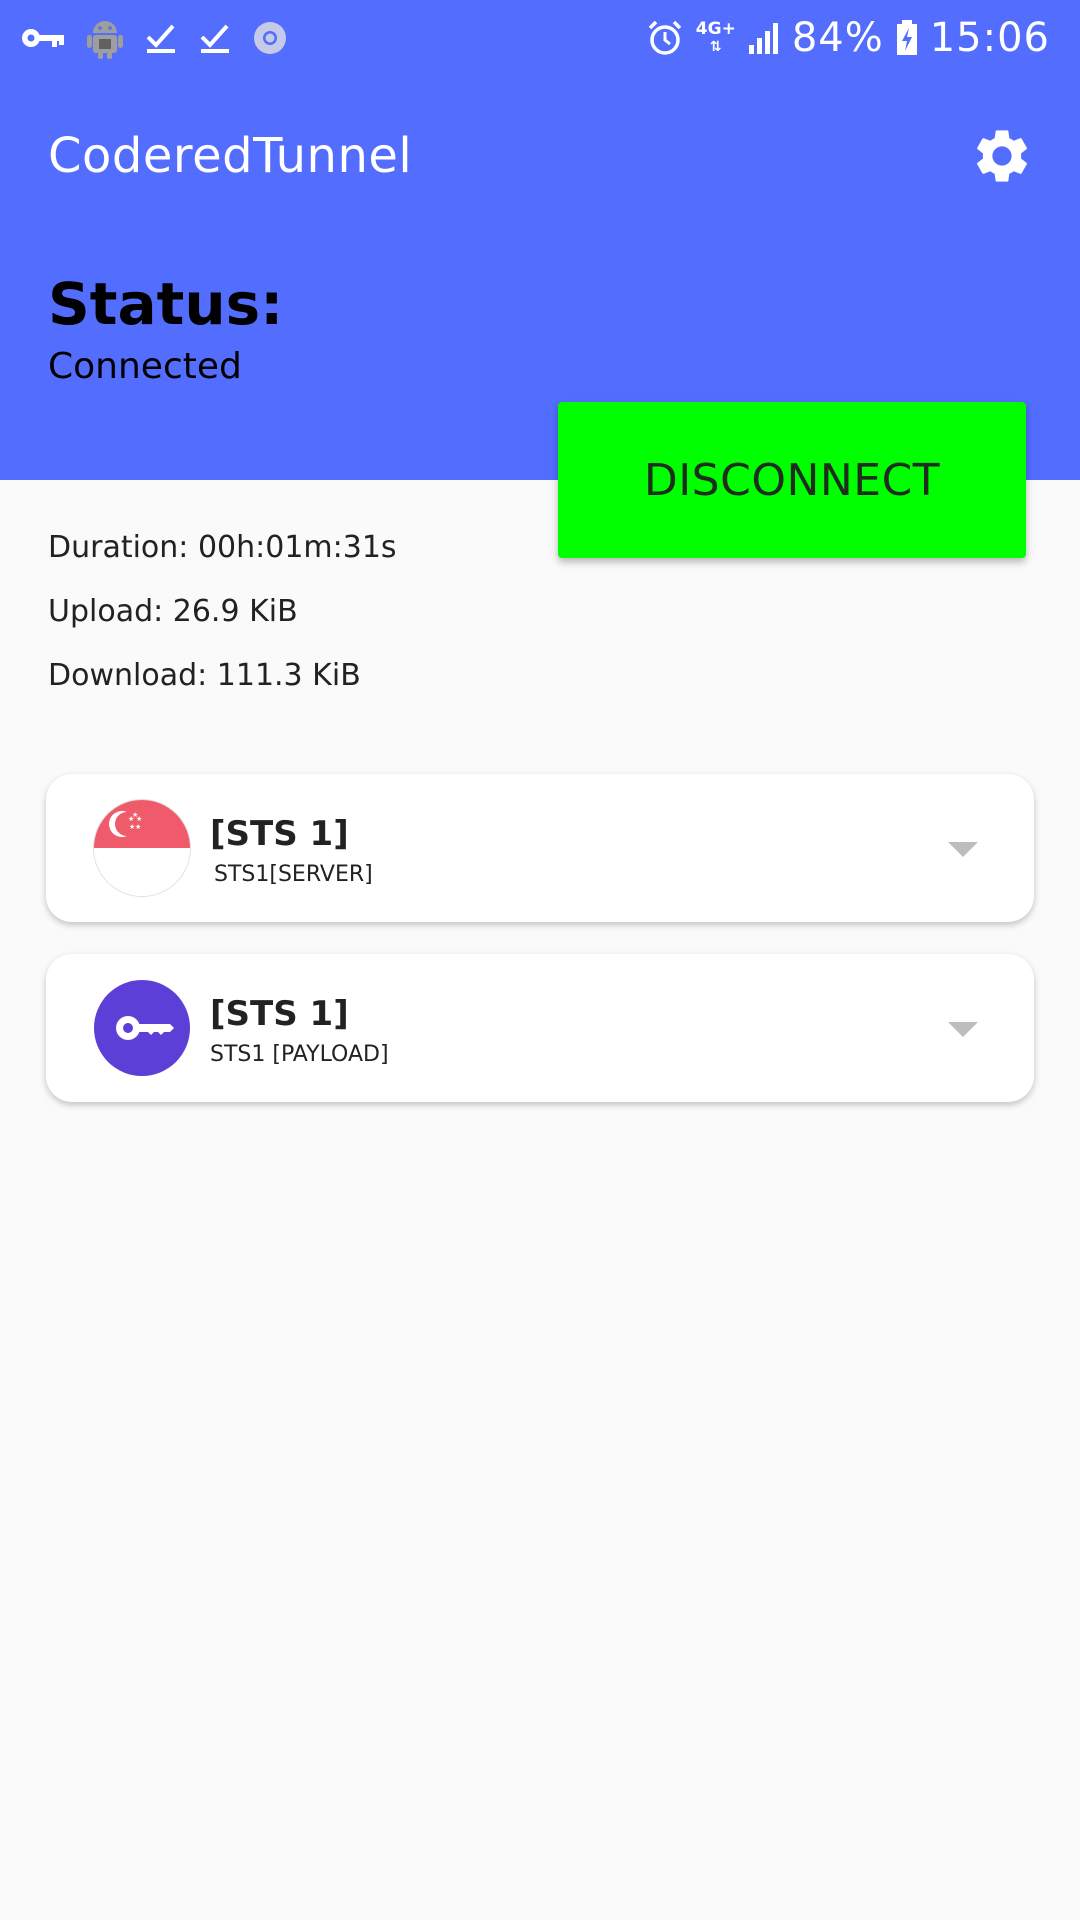  I want to click on status-value: Connected, so click(145, 366).